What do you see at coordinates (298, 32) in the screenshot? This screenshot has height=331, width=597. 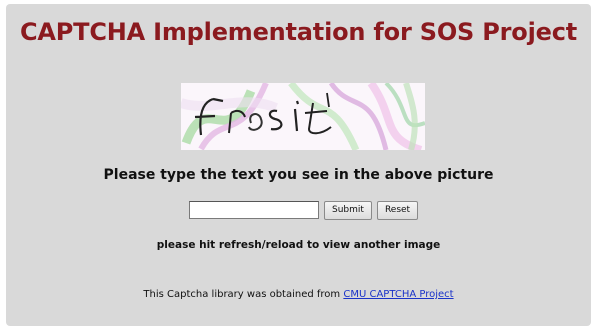 I see `page-title: CAPTCHA Implementation for SOS Project` at bounding box center [298, 32].